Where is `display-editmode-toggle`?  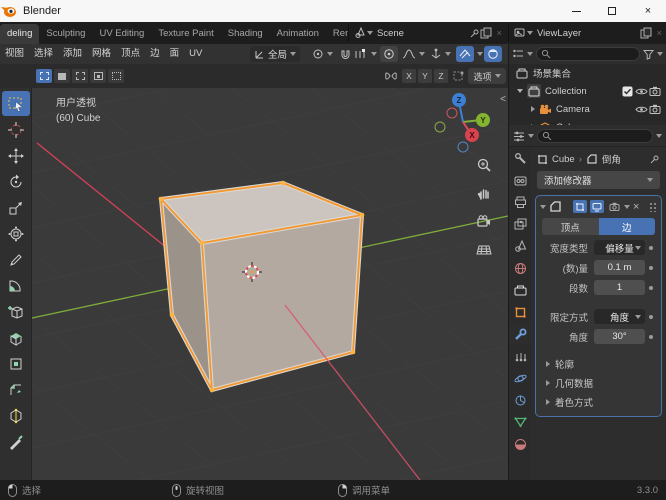 display-editmode-toggle is located at coordinates (580, 206).